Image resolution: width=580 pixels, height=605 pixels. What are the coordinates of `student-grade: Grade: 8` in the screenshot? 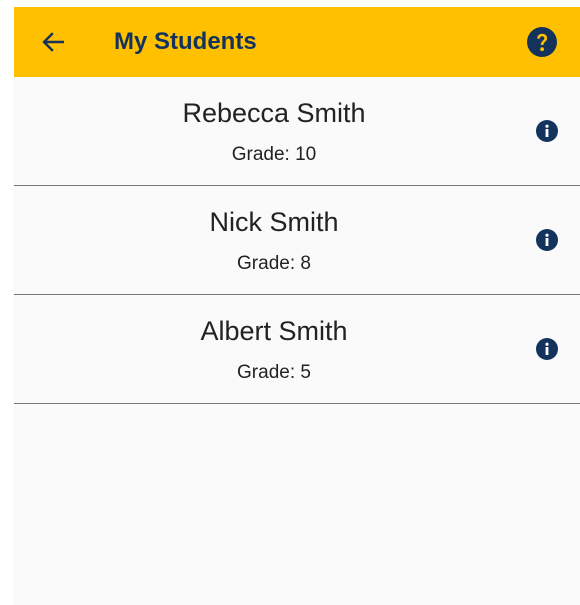 It's located at (274, 263).